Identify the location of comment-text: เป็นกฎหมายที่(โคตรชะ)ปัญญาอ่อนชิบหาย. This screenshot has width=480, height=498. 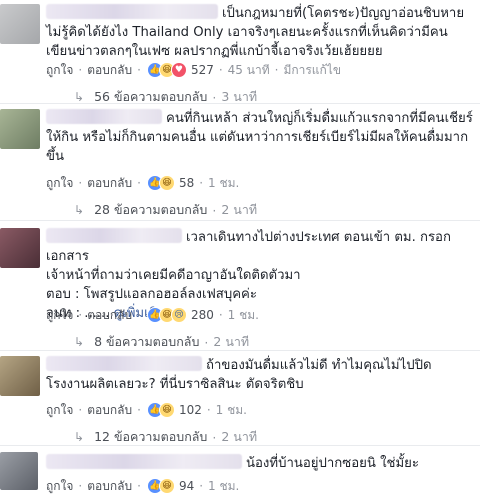
(343, 13).